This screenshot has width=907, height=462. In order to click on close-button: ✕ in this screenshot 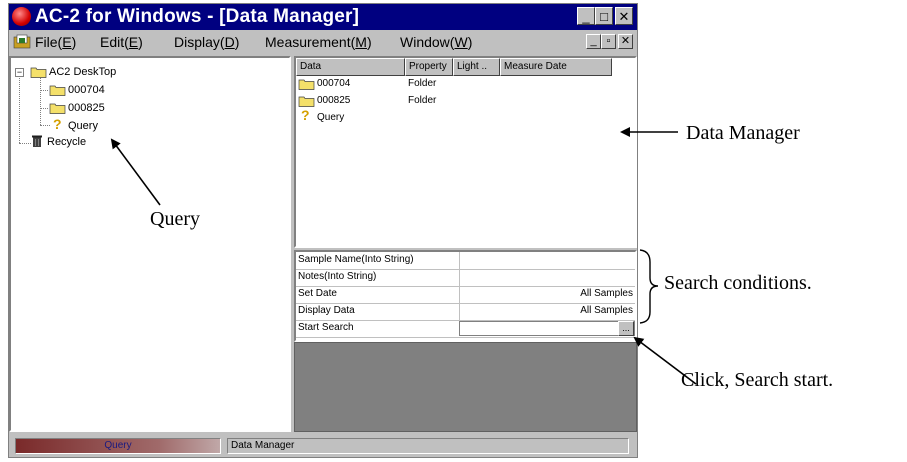, I will do `click(624, 16)`.